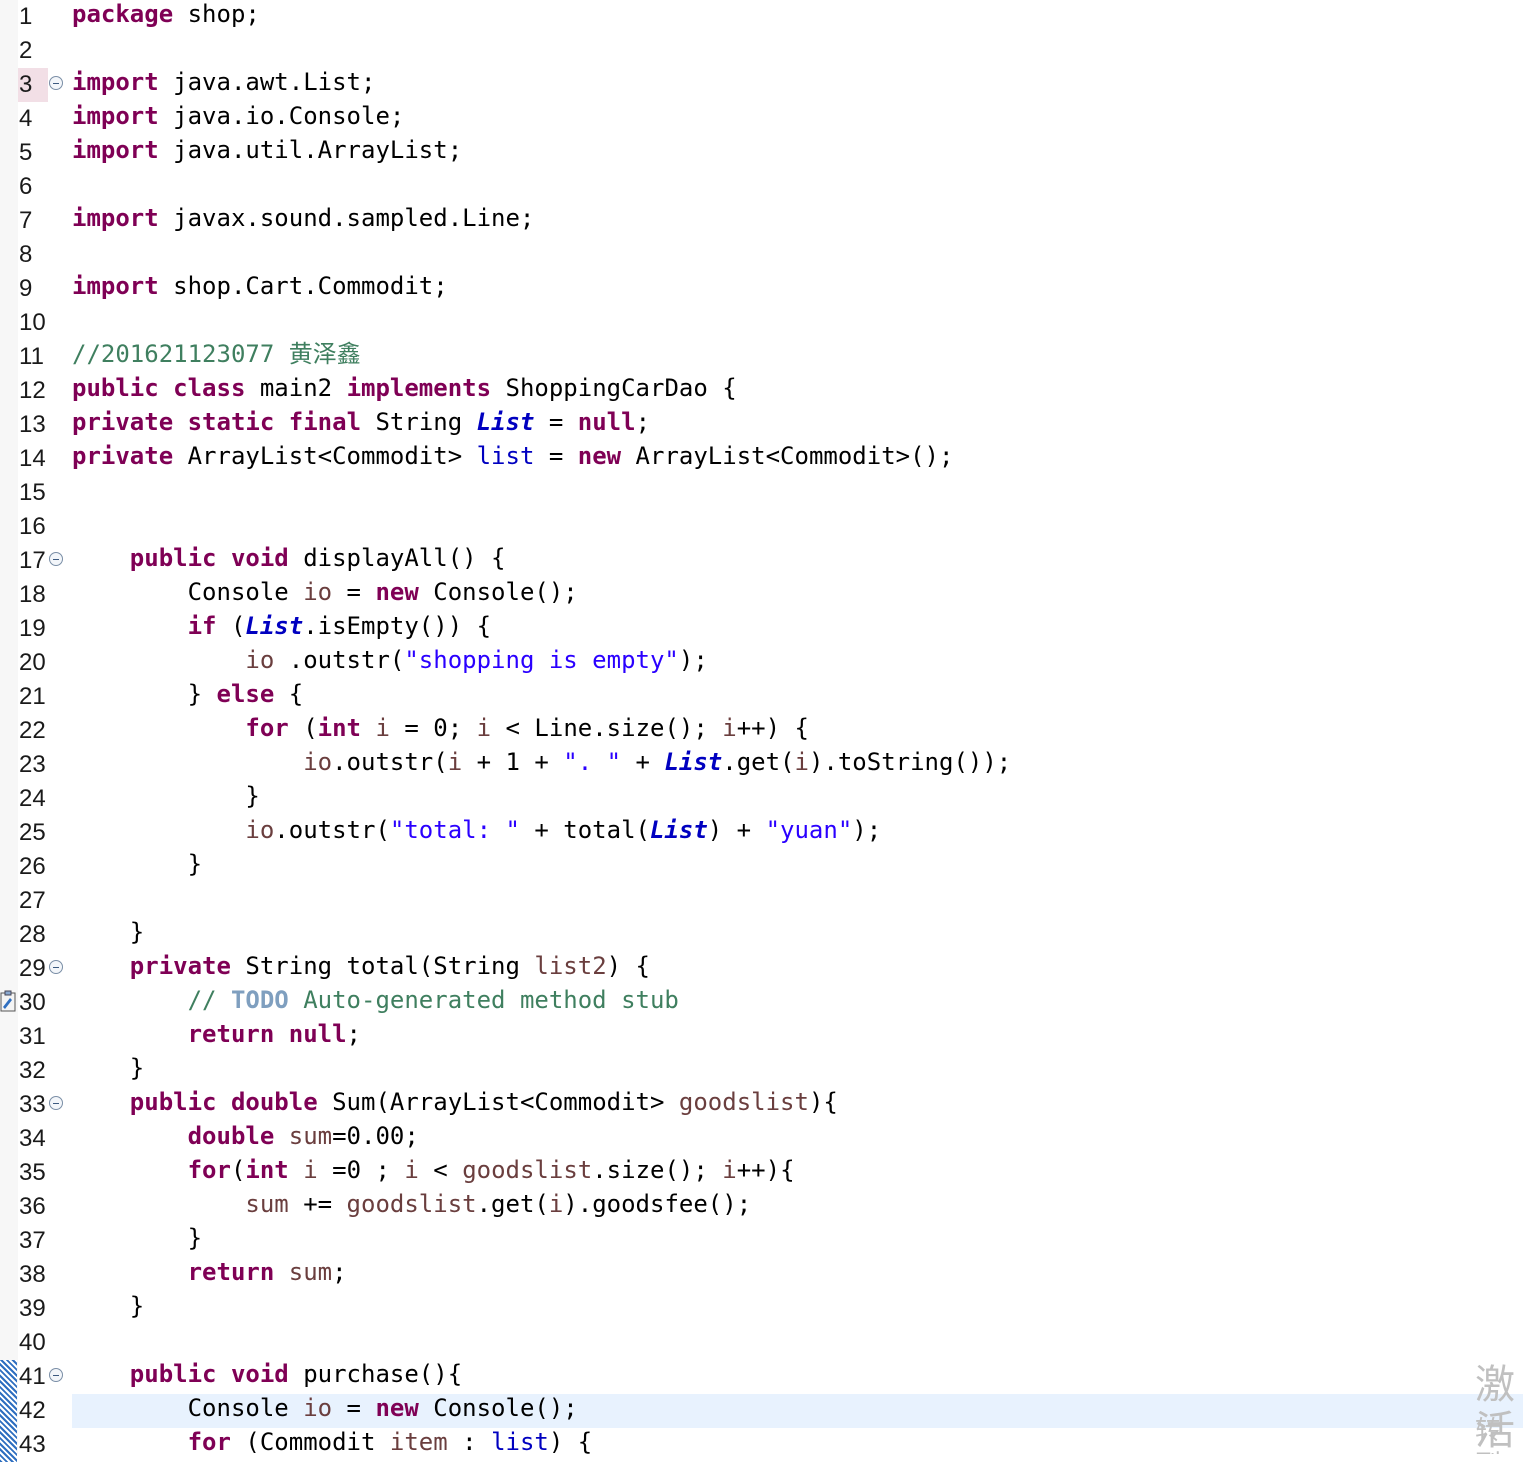 The image size is (1523, 1462). I want to click on code-text: import javax.sound.sampled.Line;, so click(303, 218).